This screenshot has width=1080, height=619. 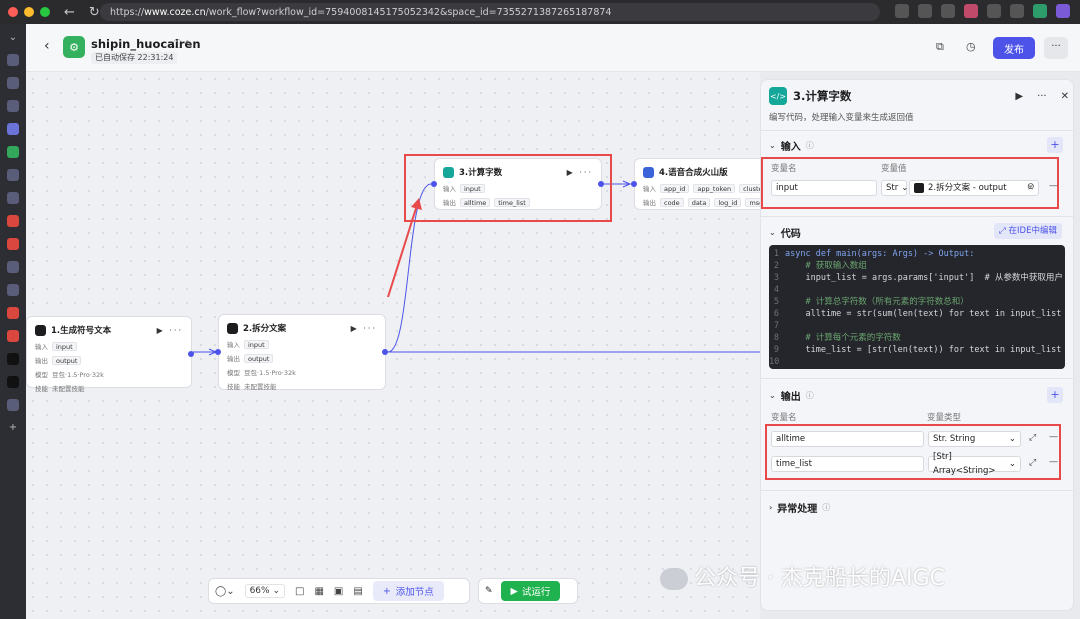 What do you see at coordinates (47, 46) in the screenshot?
I see `back-icon: ‹` at bounding box center [47, 46].